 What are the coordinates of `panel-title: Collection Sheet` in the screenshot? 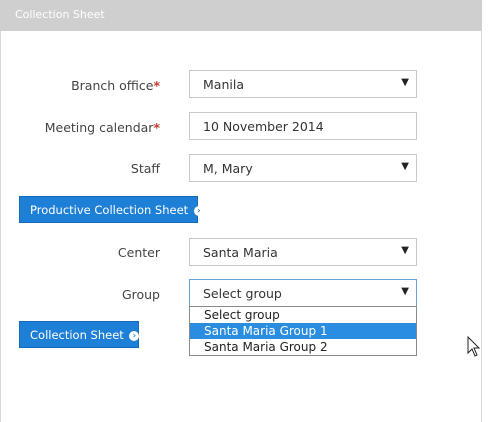 It's located at (60, 14).